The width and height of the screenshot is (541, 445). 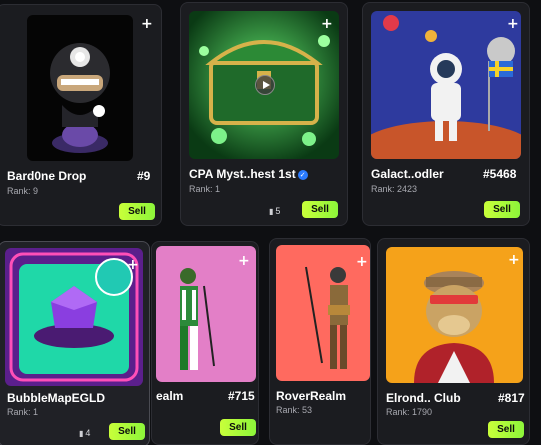 I want to click on nft-number: #5468, so click(x=500, y=174).